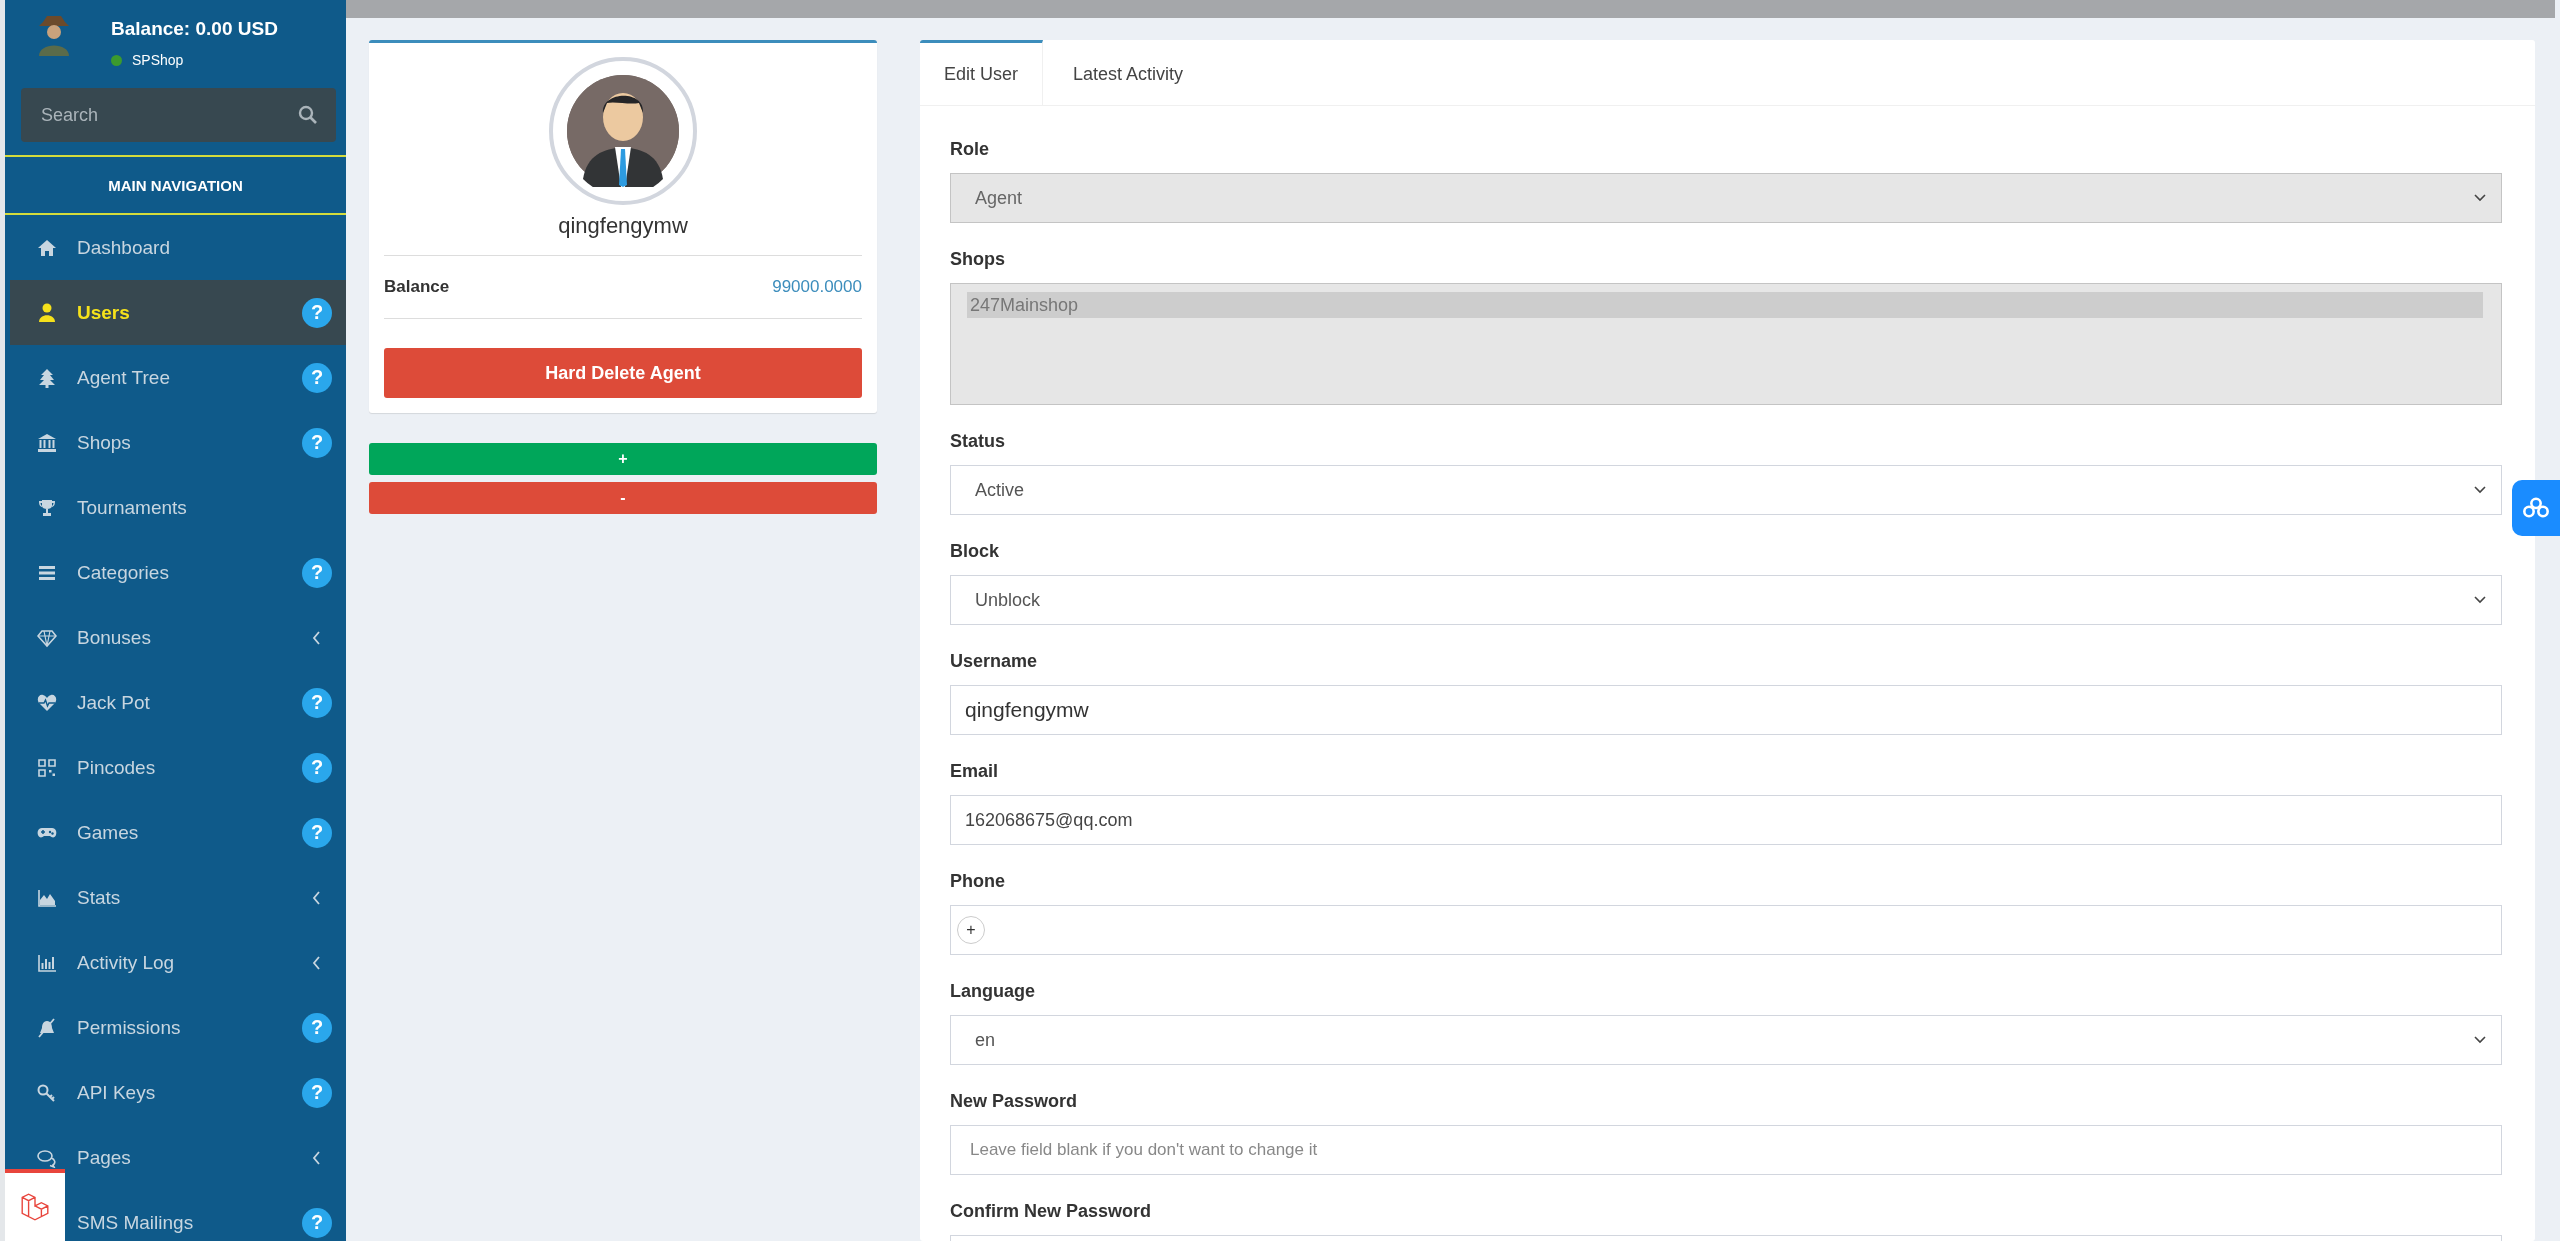 Image resolution: width=2560 pixels, height=1241 pixels. Describe the element at coordinates (47, 1027) in the screenshot. I see `bell-slash-icon` at that location.